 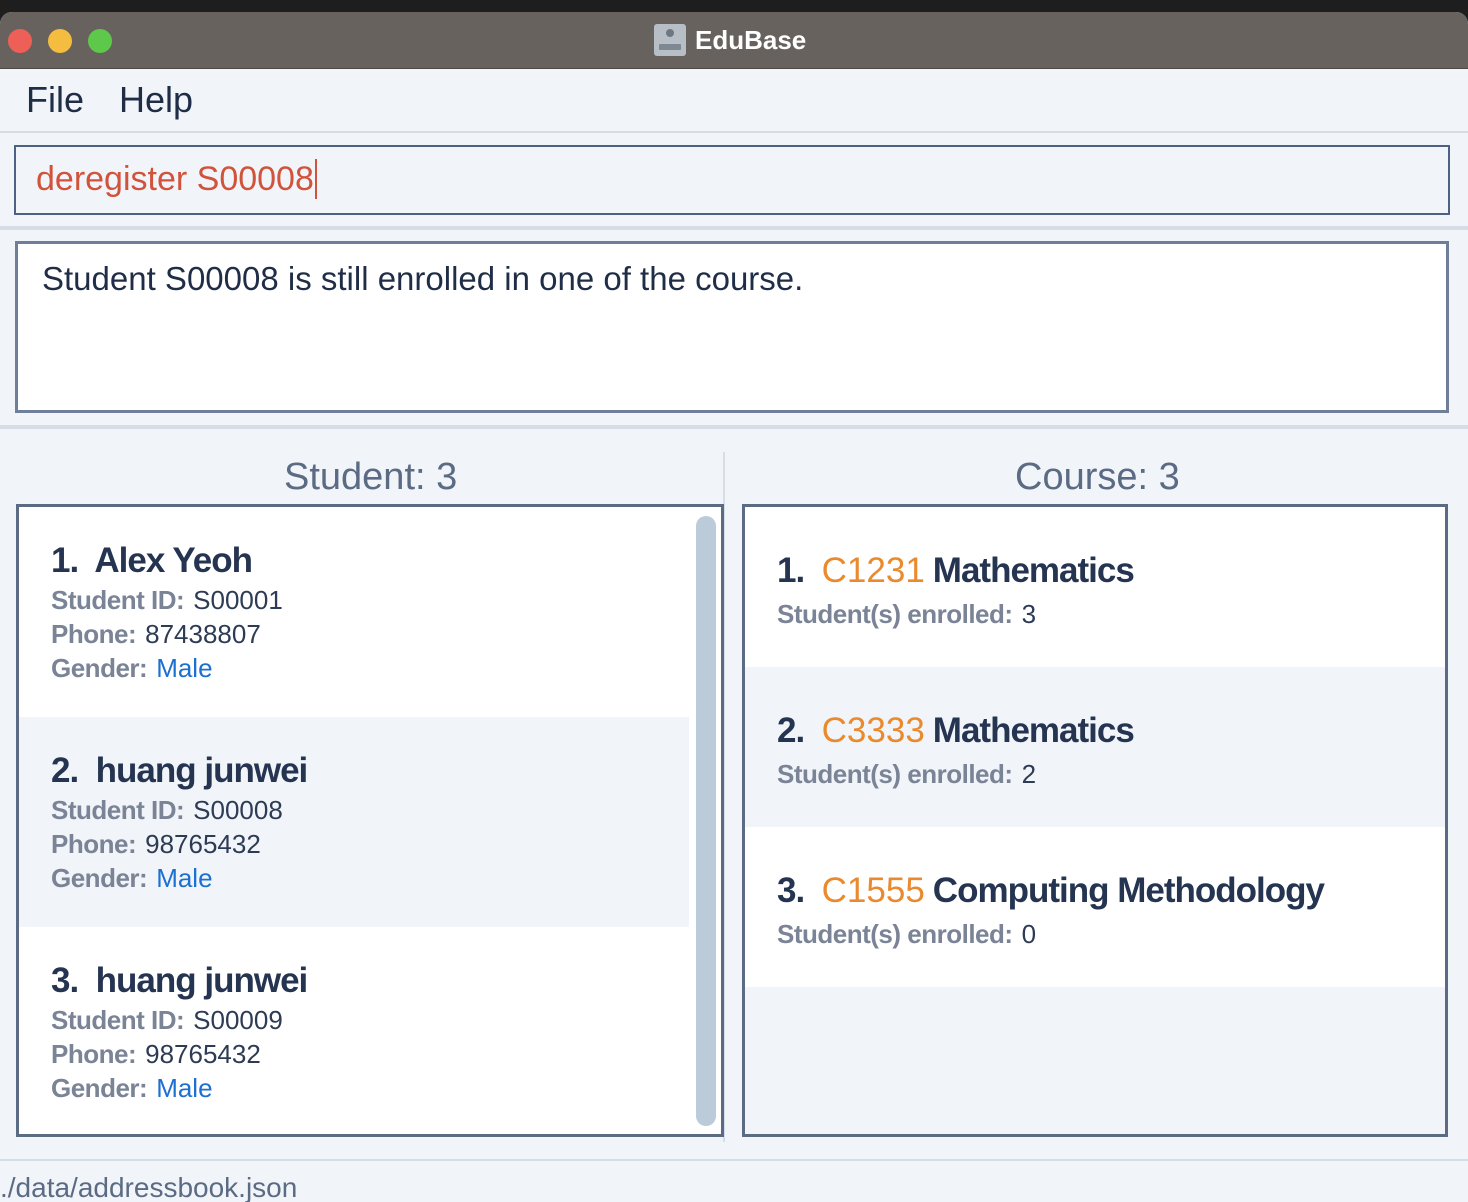 I want to click on course-code: C1231, so click(x=873, y=570).